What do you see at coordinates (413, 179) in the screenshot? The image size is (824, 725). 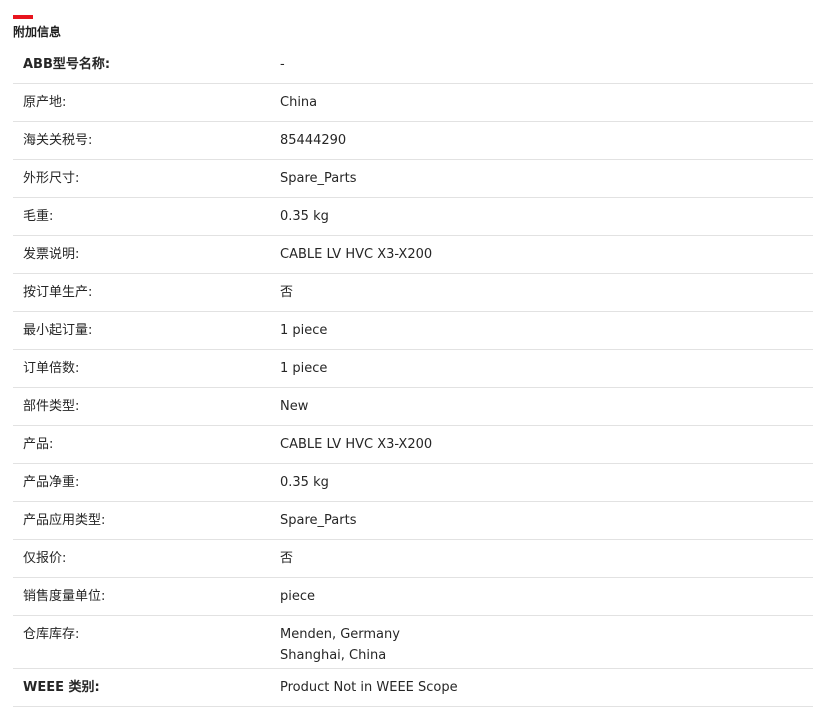 I see `table-row: 外形尺寸: Spare_Parts` at bounding box center [413, 179].